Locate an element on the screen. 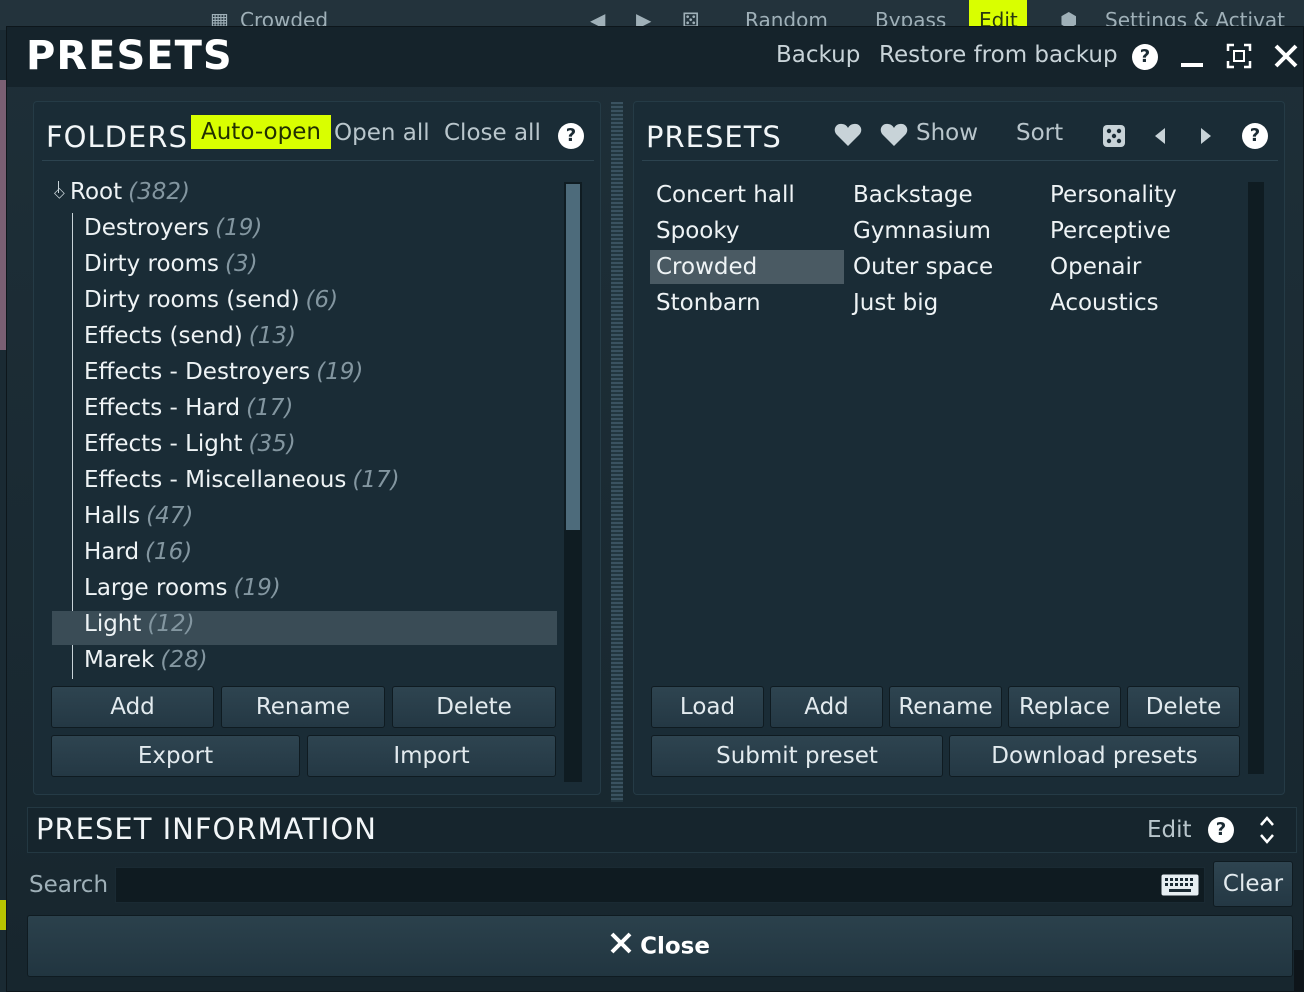  folder-item: Dirty rooms (3) is located at coordinates (155, 268).